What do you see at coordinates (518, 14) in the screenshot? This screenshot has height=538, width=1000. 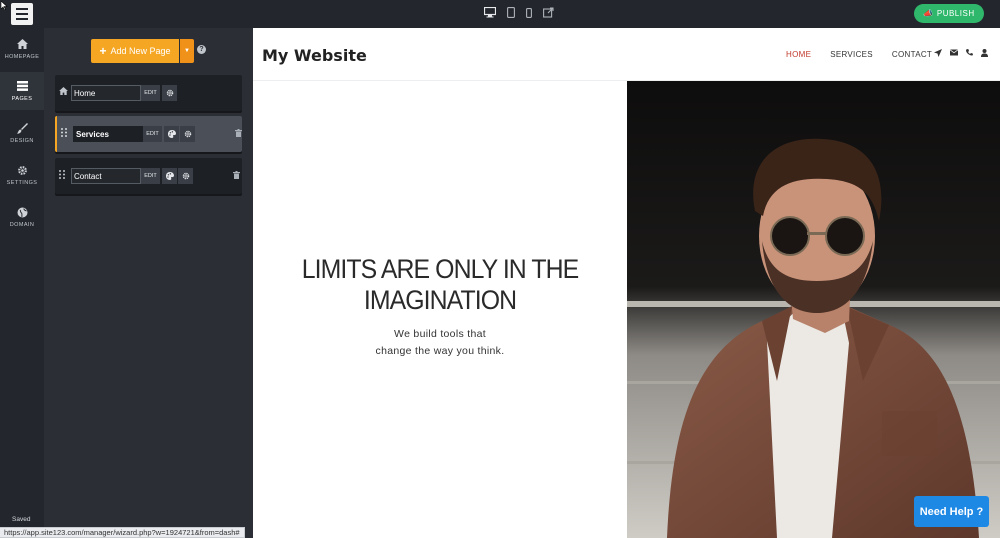 I see `device-switcher` at bounding box center [518, 14].